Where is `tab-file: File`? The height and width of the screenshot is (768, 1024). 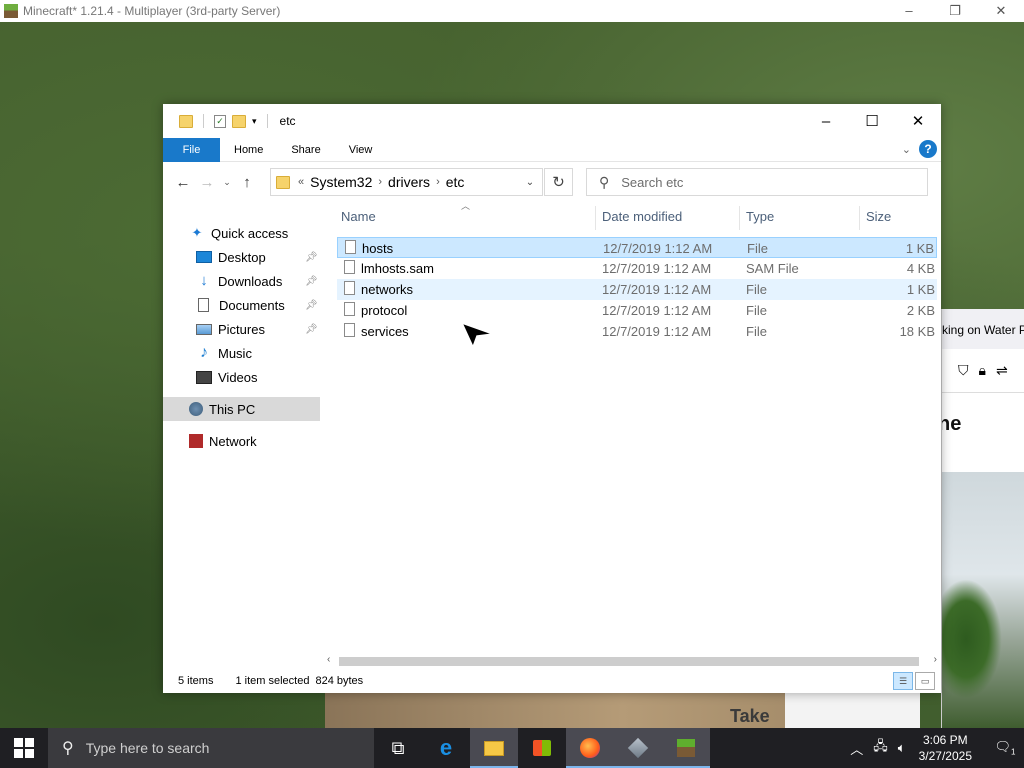 tab-file: File is located at coordinates (191, 149).